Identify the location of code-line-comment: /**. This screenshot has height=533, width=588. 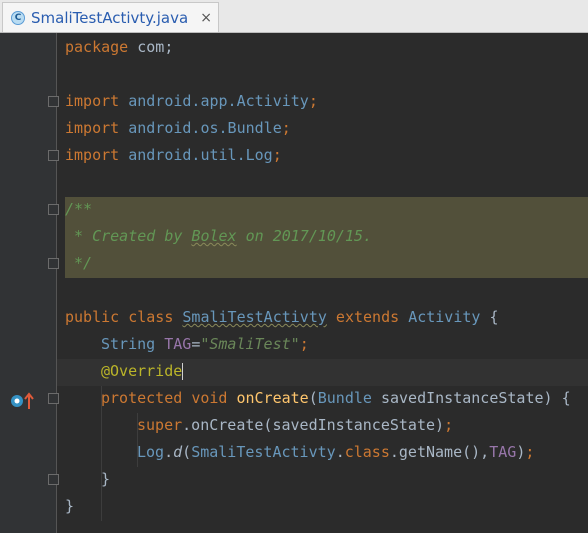
(79, 209).